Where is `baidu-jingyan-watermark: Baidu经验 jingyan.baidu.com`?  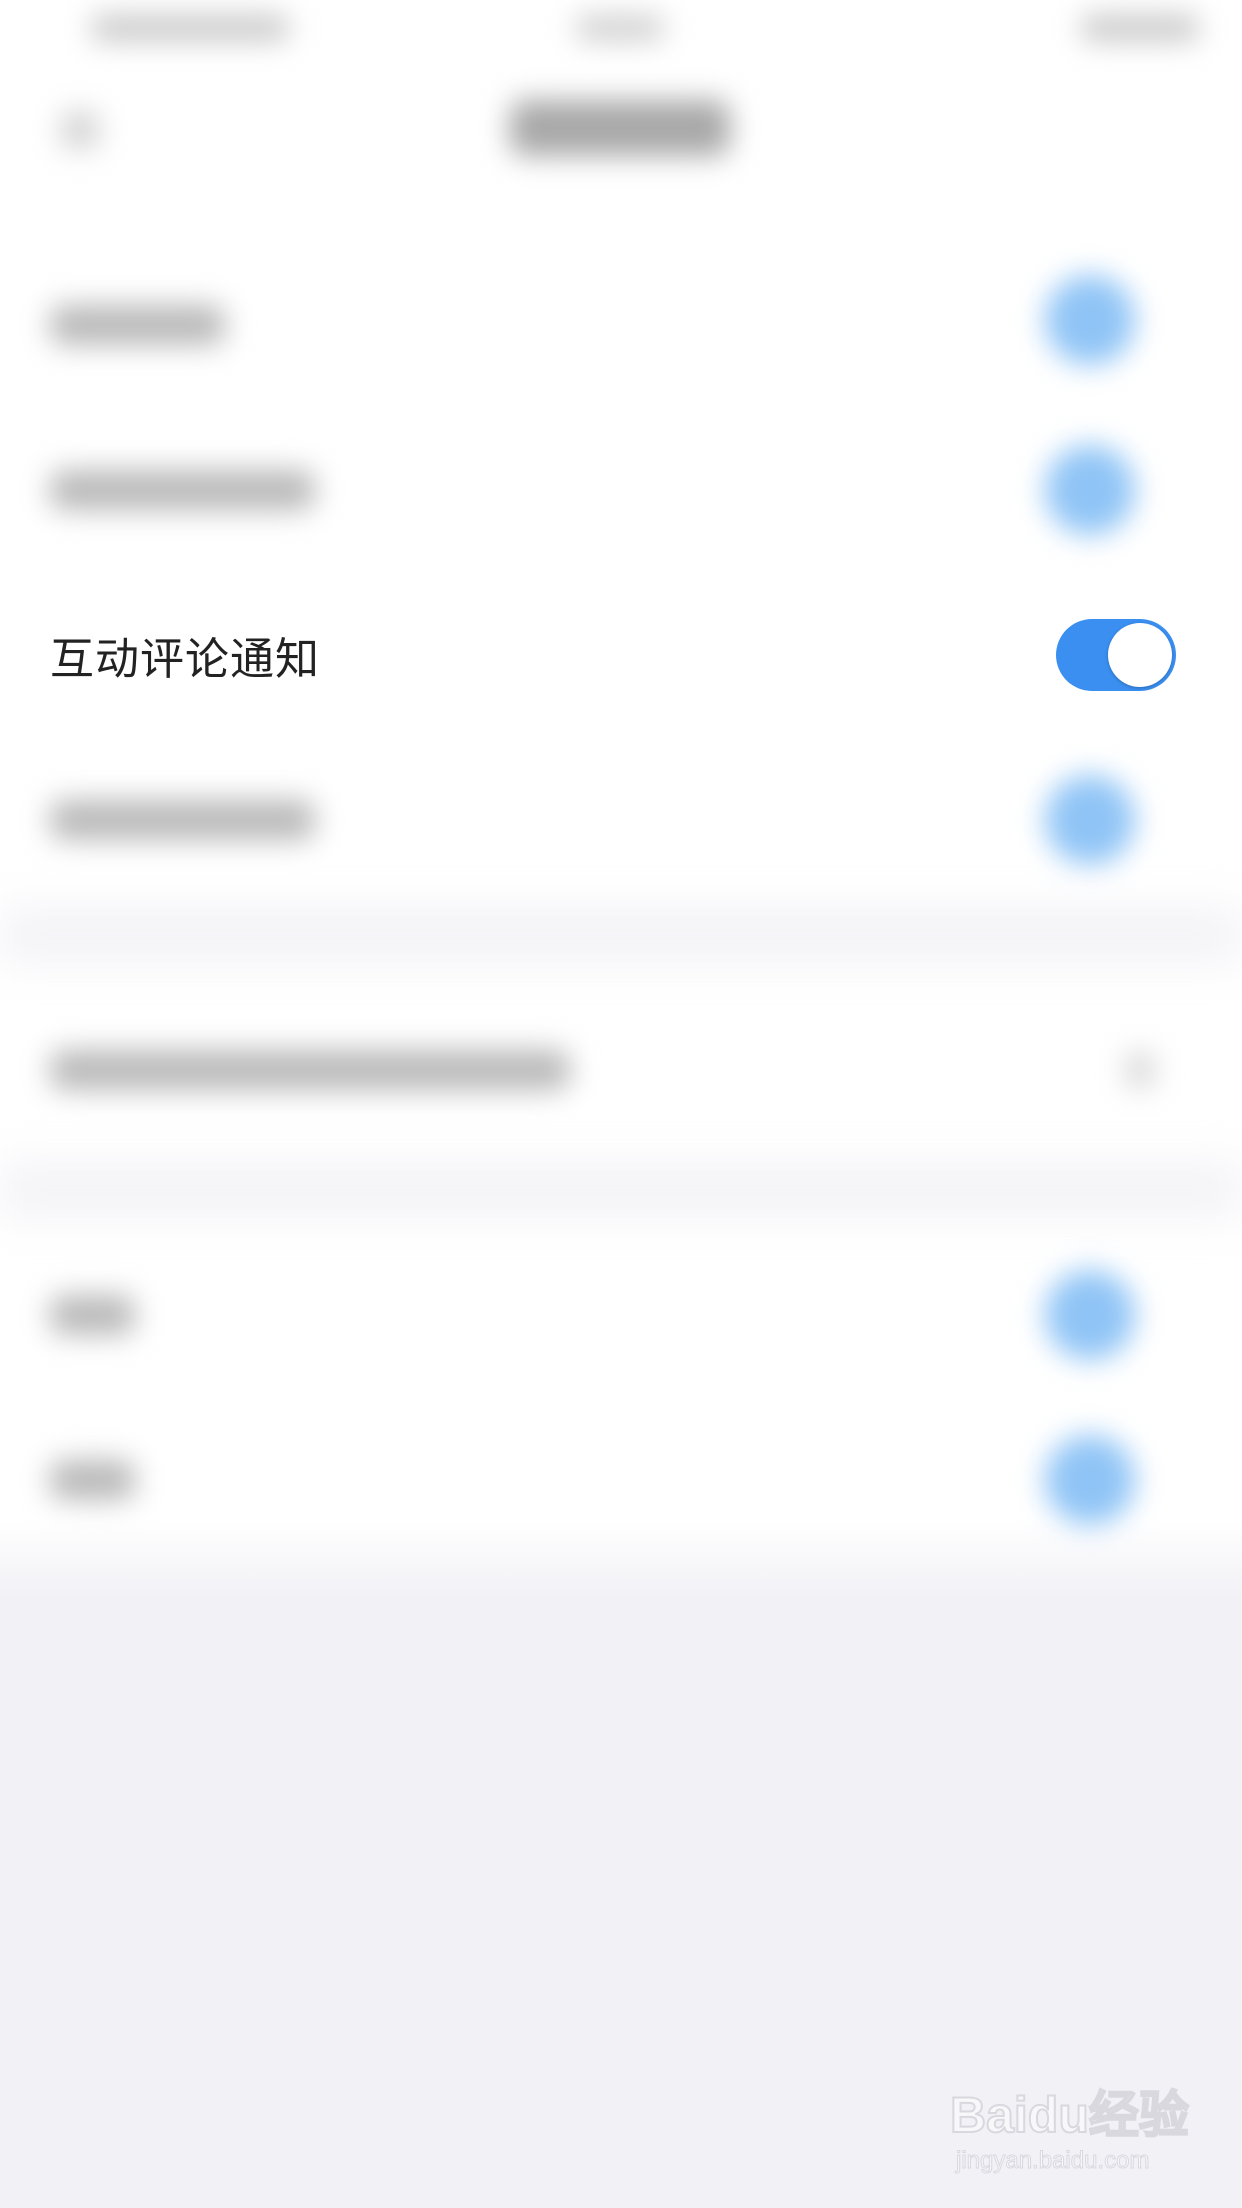
baidu-jingyan-watermark: Baidu经验 jingyan.baidu.com is located at coordinates (1069, 2130).